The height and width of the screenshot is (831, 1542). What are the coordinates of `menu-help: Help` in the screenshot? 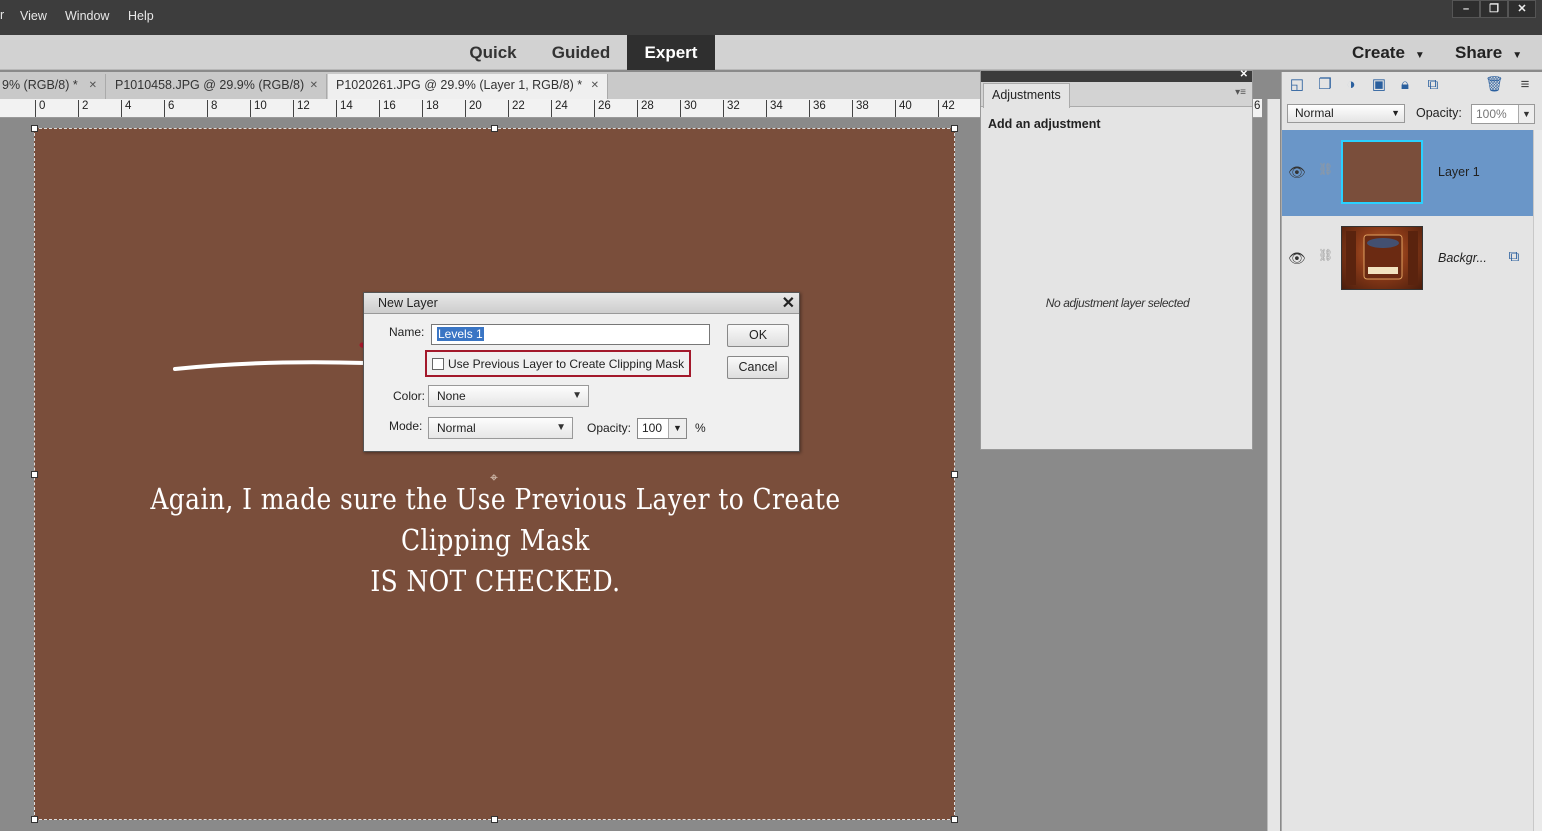 It's located at (141, 16).